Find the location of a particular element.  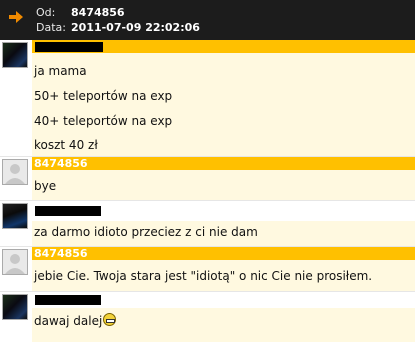

message-line: koszt 40 zł is located at coordinates (66, 145).